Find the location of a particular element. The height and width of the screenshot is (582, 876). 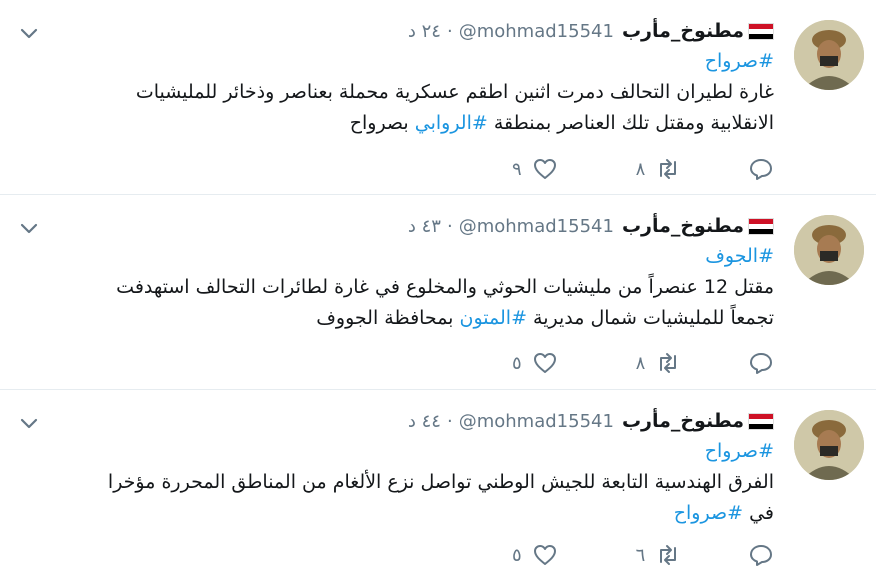

tweet-actions: ٦ ٥ is located at coordinates (604, 555).